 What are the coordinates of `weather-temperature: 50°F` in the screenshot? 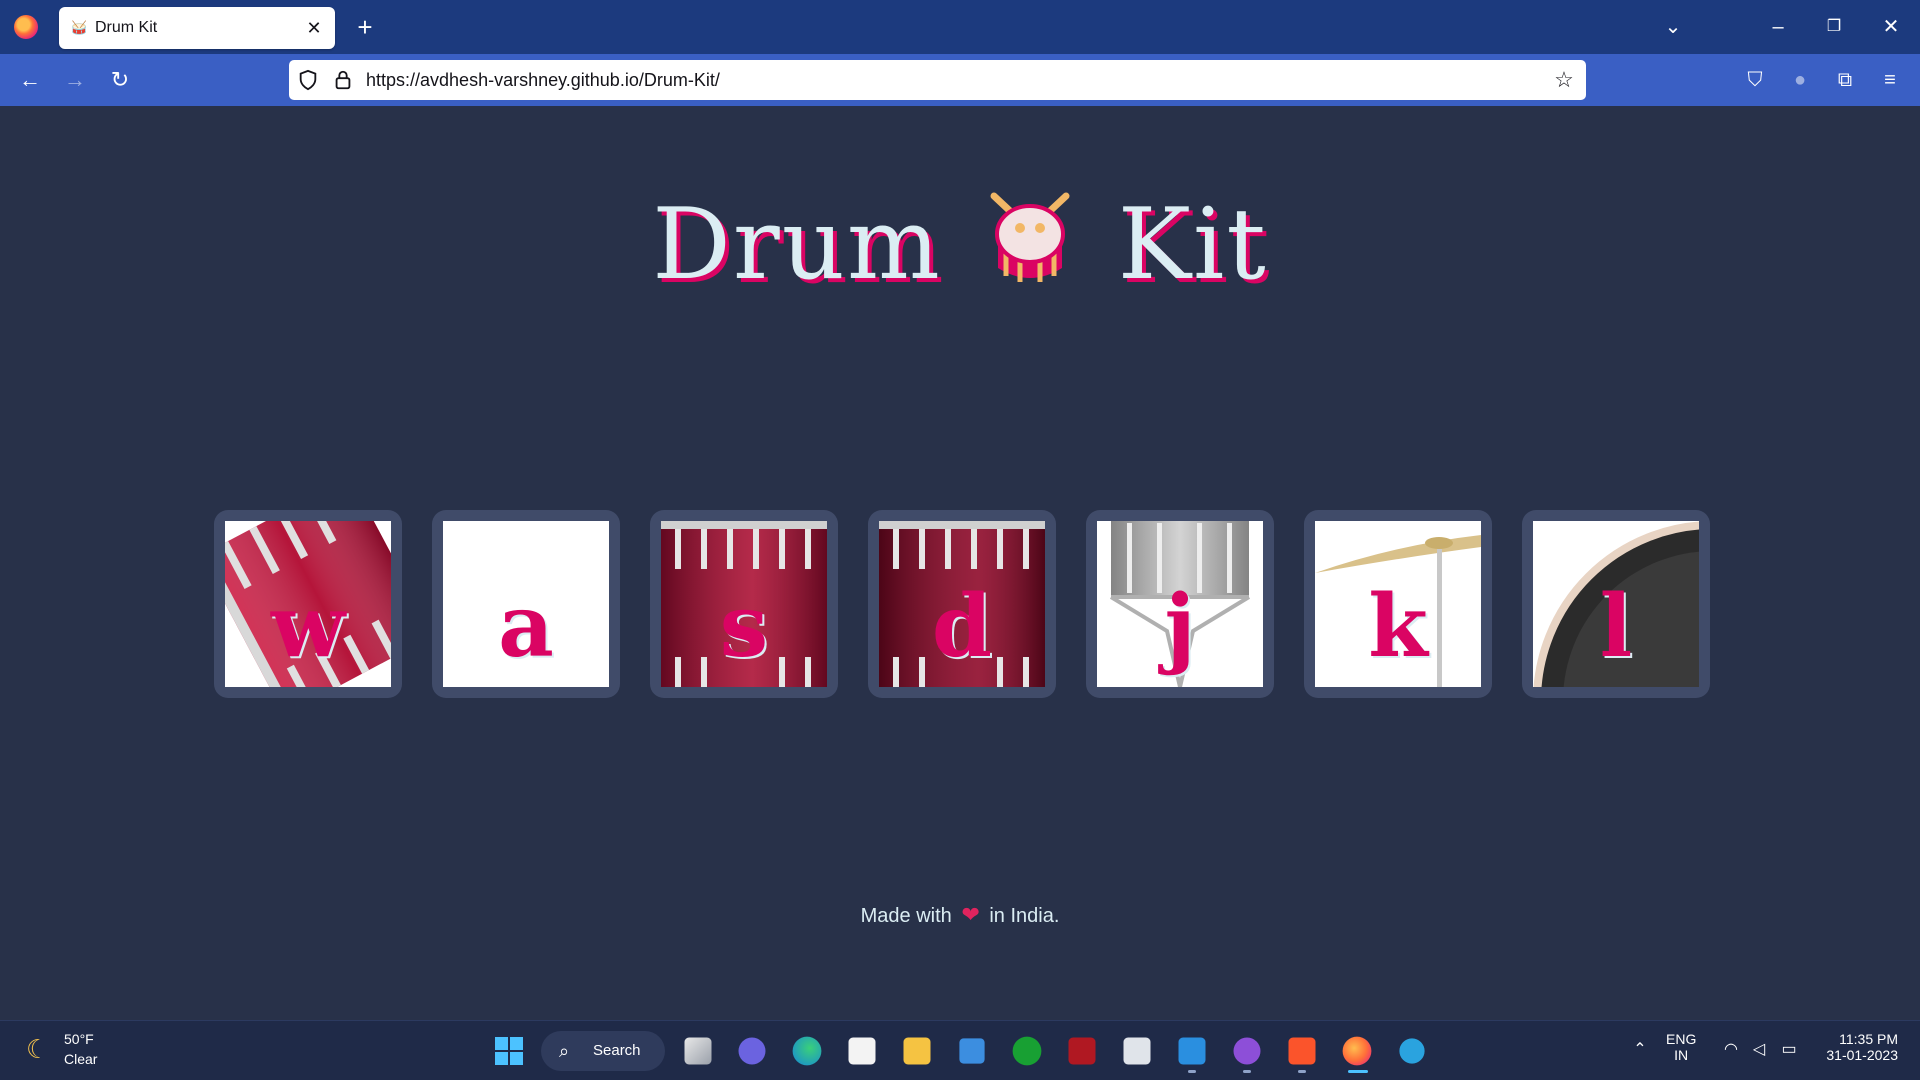 It's located at (79, 1039).